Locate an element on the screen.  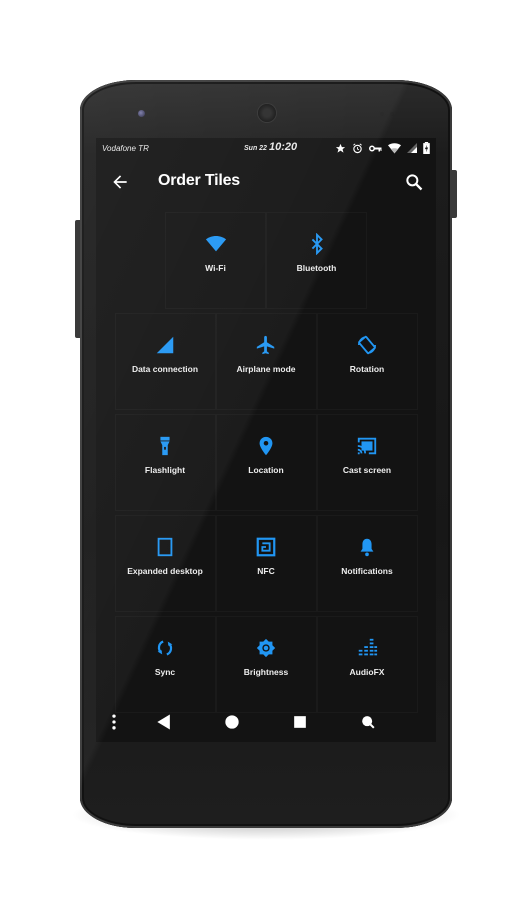
status-bar: Vodafone TR Sun 22 10:20 is located at coordinates (266, 149).